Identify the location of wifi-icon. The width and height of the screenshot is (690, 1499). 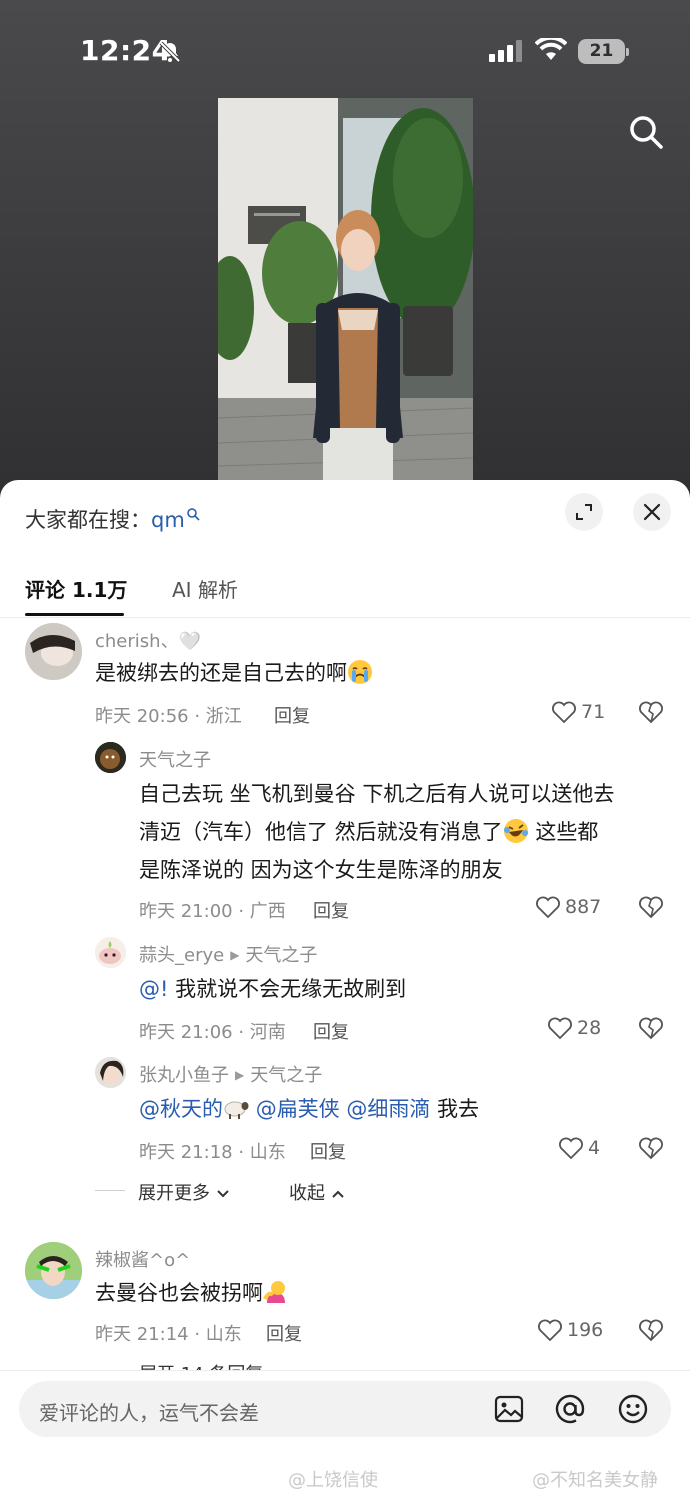
(551, 49).